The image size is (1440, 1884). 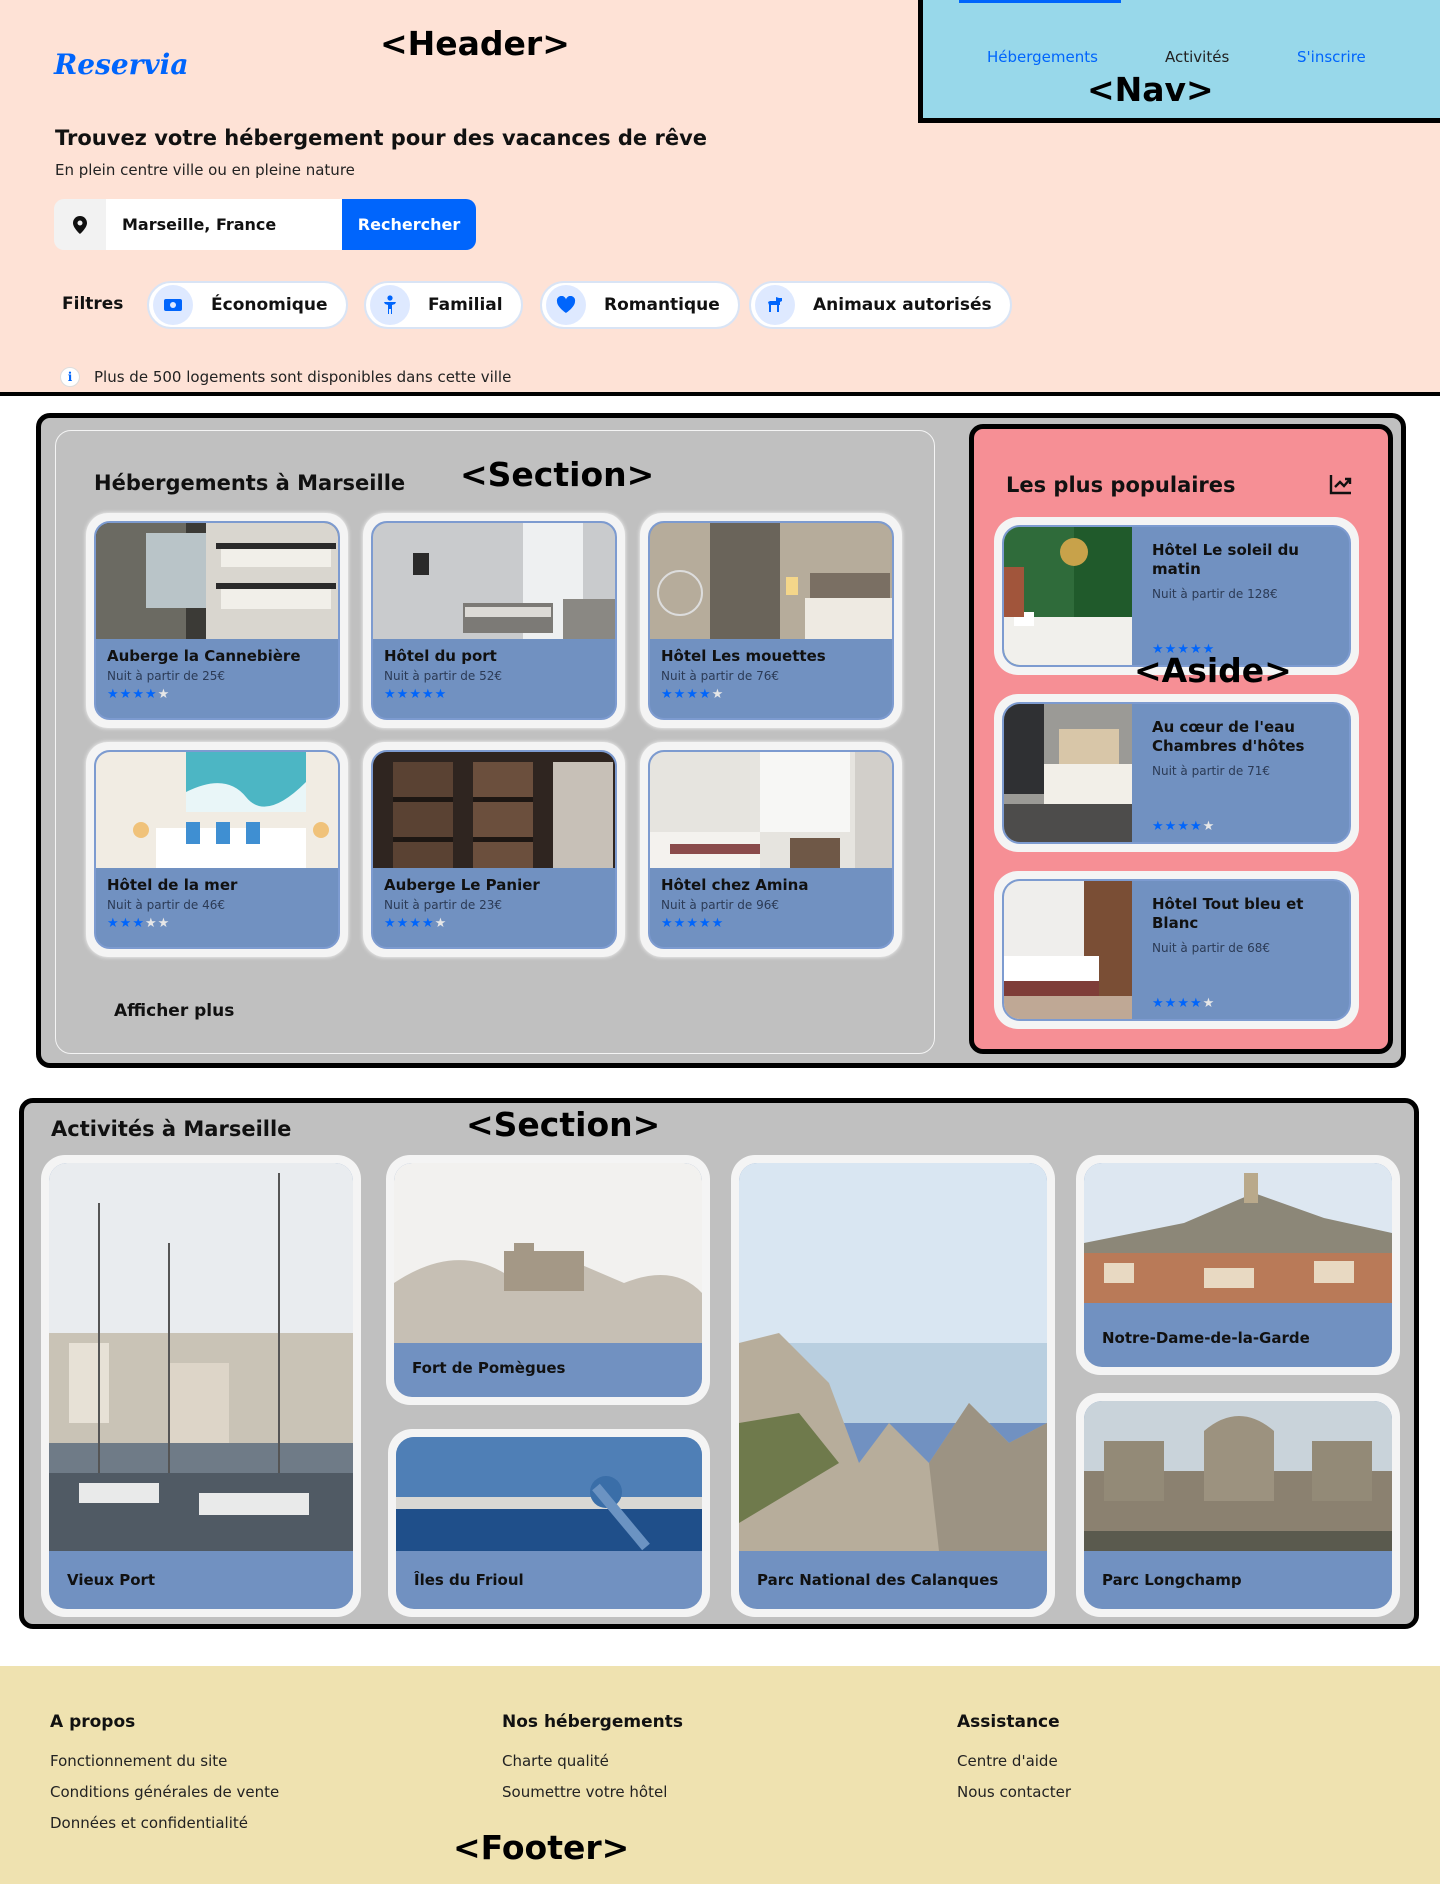 What do you see at coordinates (1042, 57) in the screenshot?
I see `nav-item-hebergements: Hébergements` at bounding box center [1042, 57].